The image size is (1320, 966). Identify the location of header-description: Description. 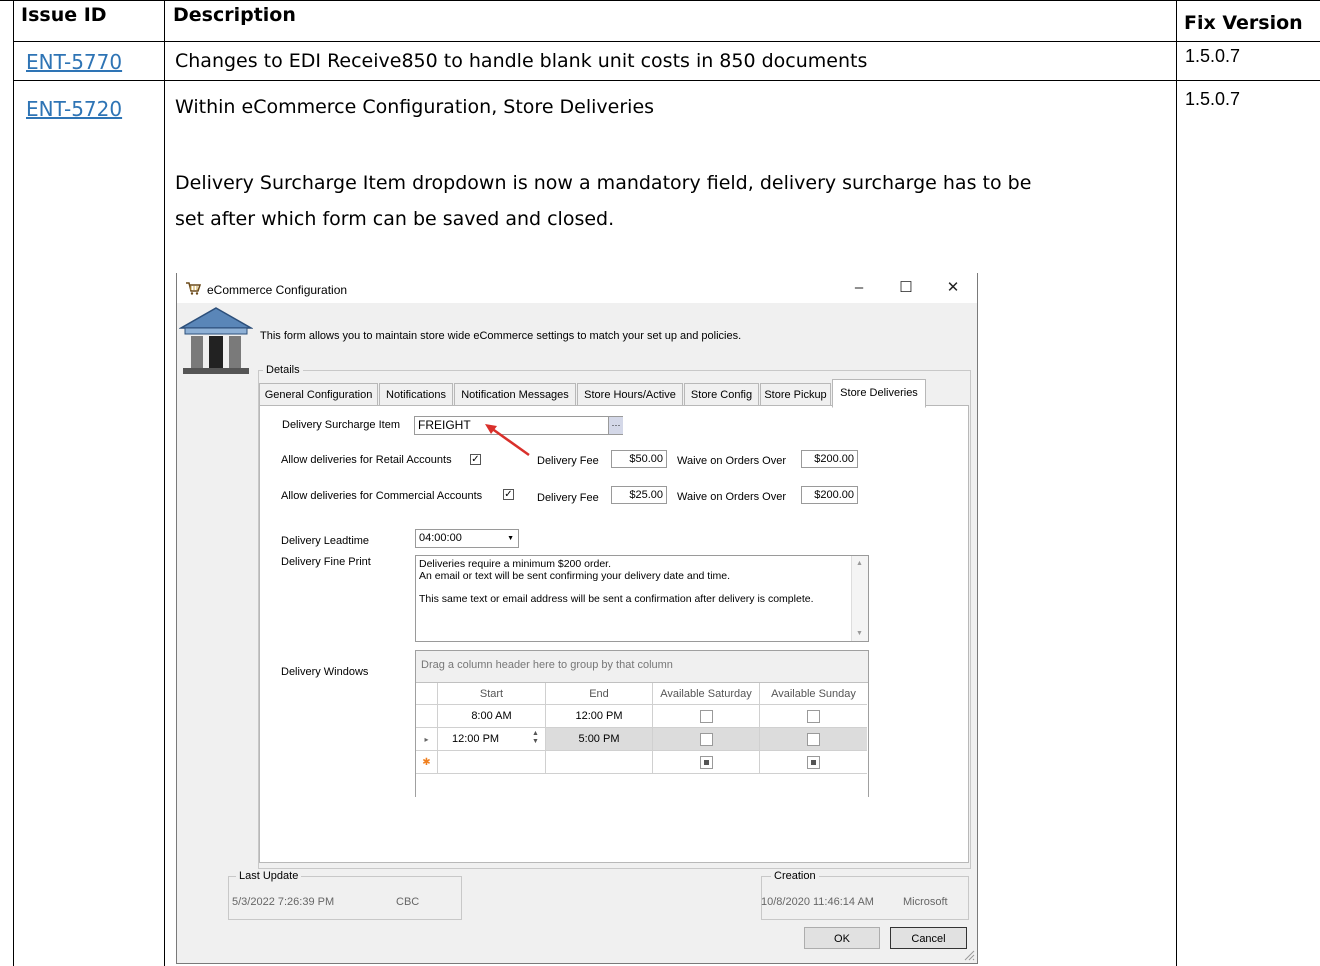
(234, 15).